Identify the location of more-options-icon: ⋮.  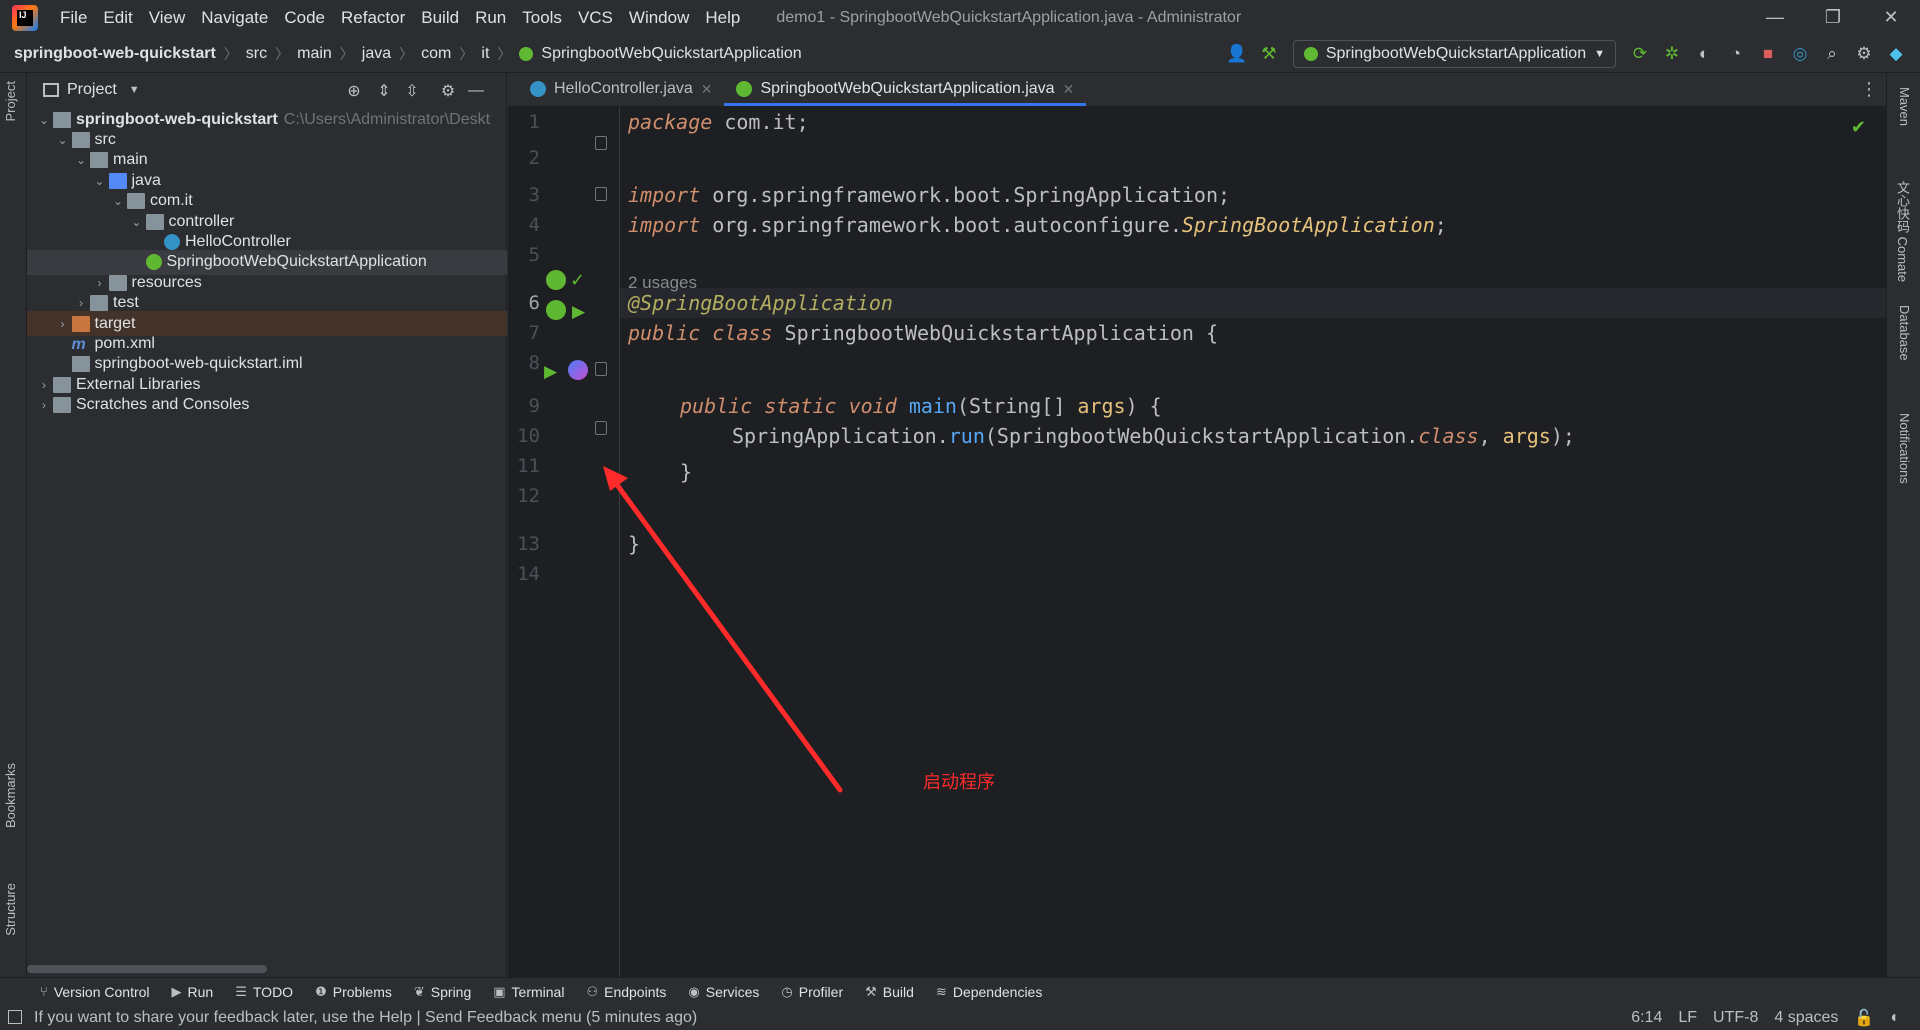
(1869, 89).